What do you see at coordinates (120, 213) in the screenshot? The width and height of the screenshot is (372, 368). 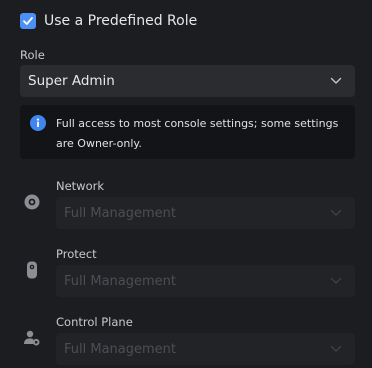 I see `network-permission-value: Full Management` at bounding box center [120, 213].